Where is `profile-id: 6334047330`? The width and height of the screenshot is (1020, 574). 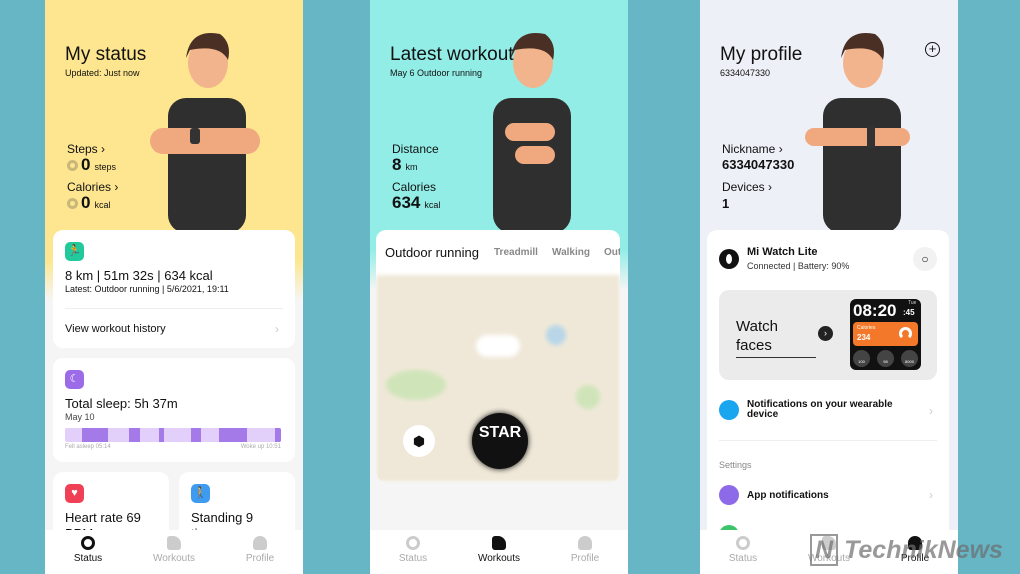 profile-id: 6334047330 is located at coordinates (745, 73).